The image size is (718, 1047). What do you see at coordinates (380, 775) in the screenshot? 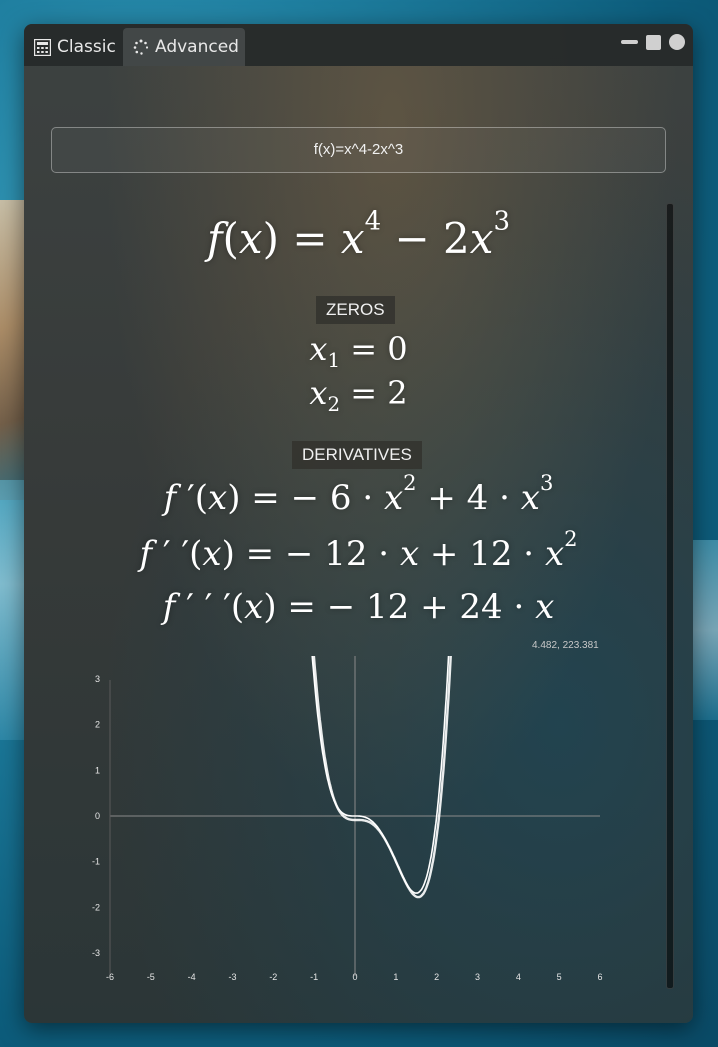
I see `function-curve` at bounding box center [380, 775].